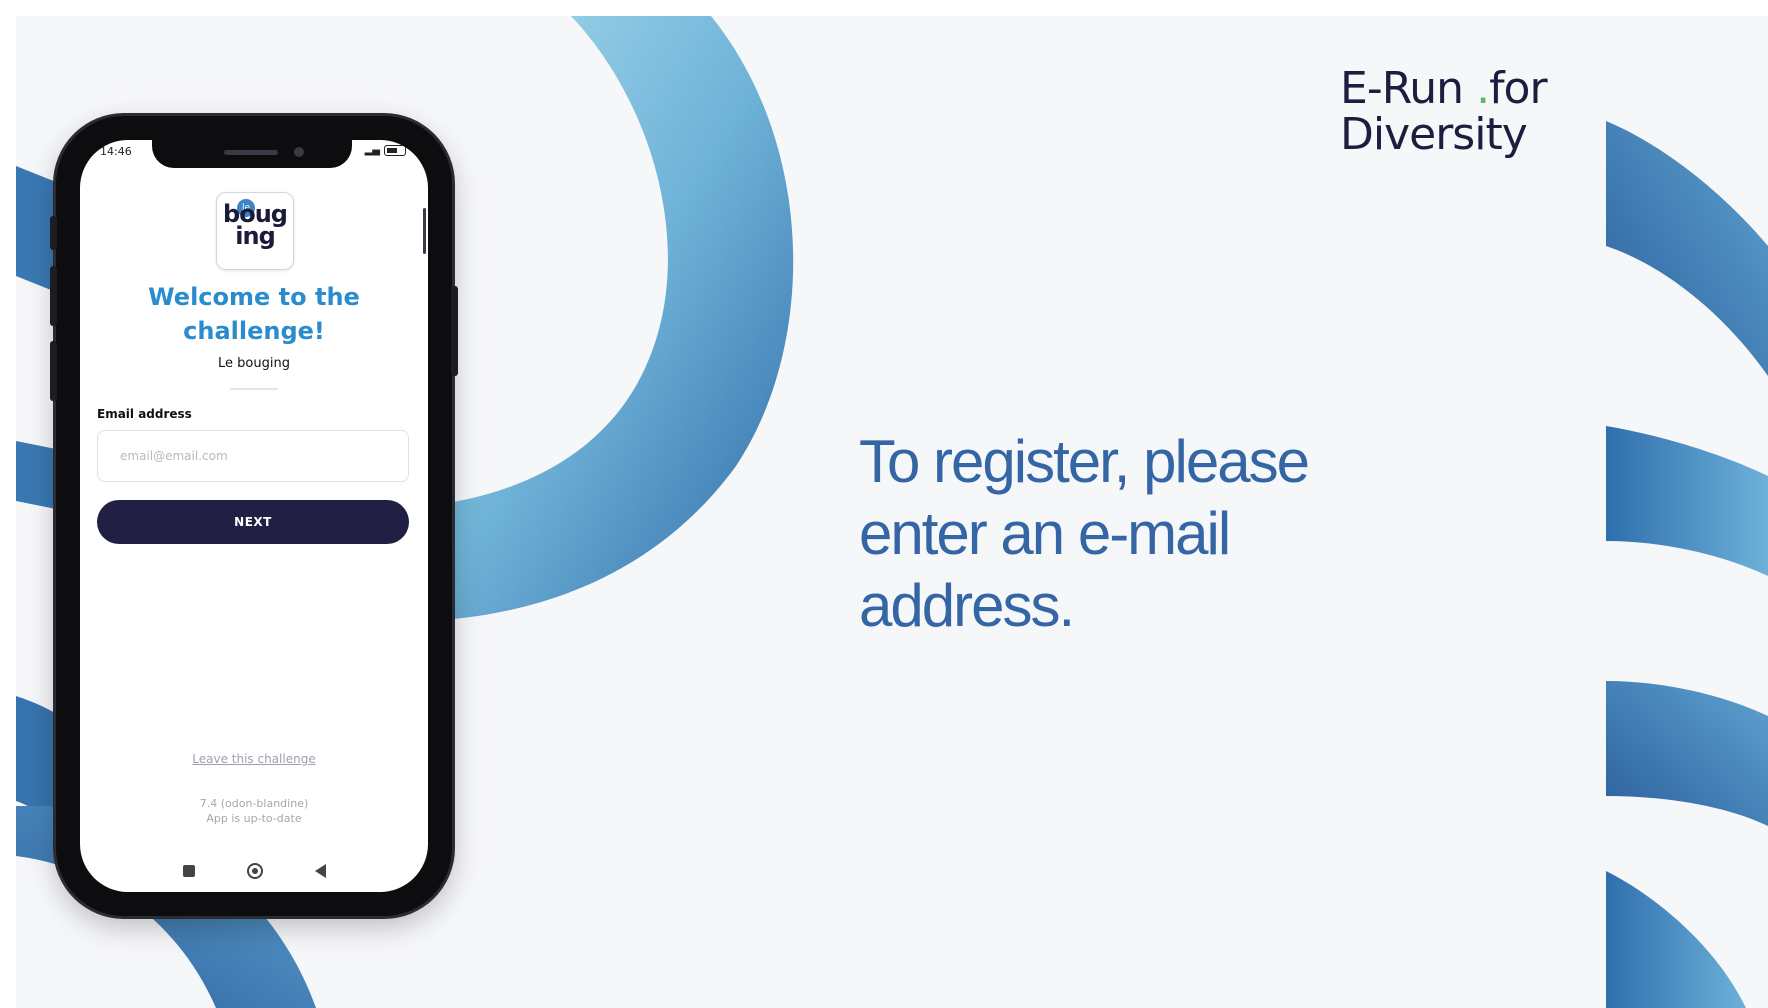  What do you see at coordinates (299, 152) in the screenshot?
I see `front-camera` at bounding box center [299, 152].